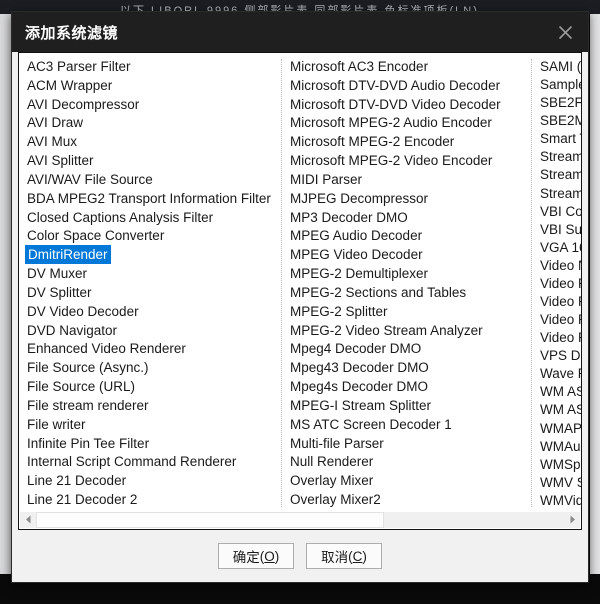  Describe the element at coordinates (409, 122) in the screenshot. I see `list-item: Microsoft MPEG-2 Audio Encoder` at that location.